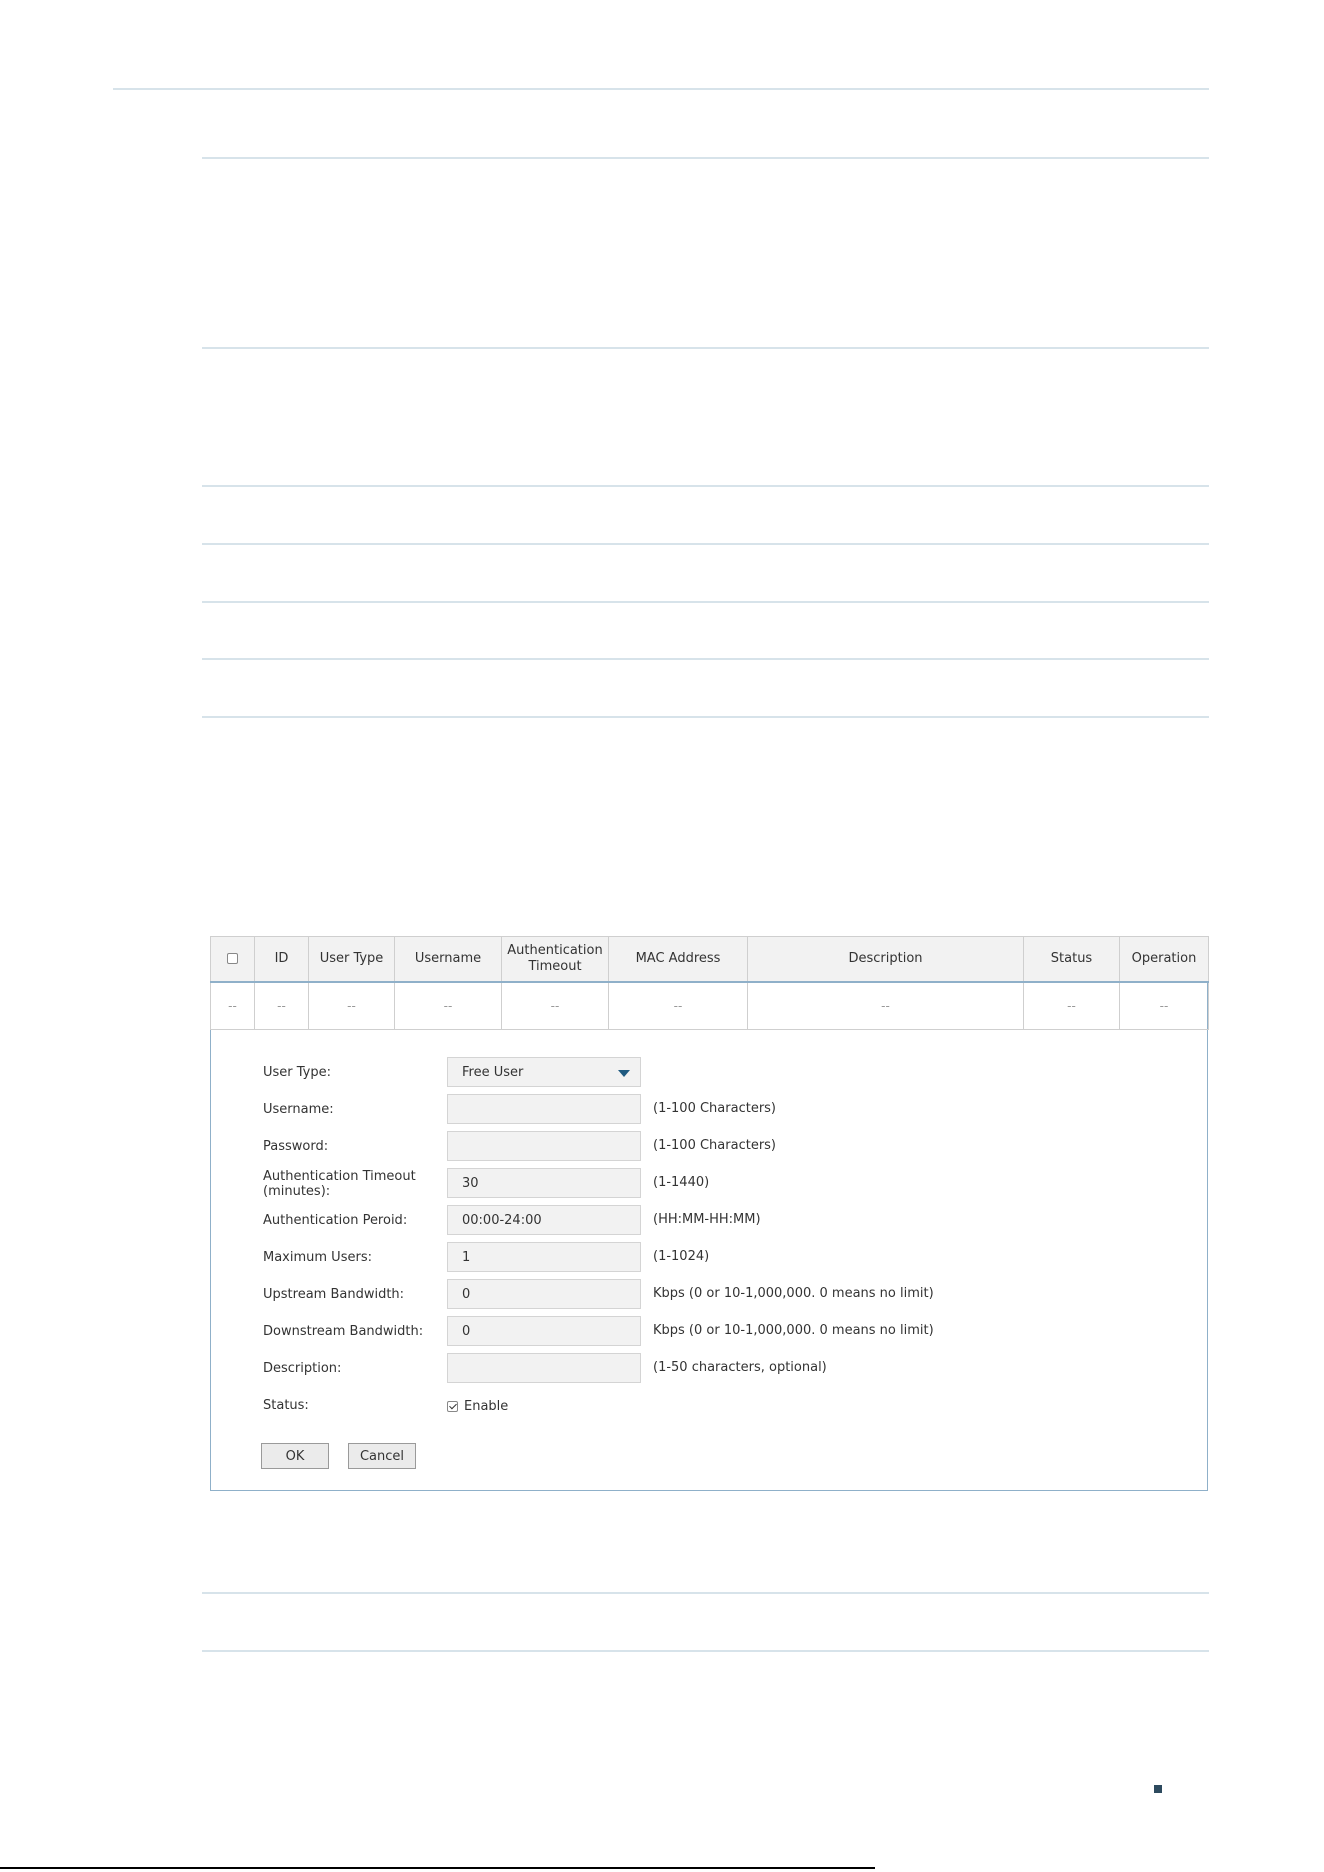 Image resolution: width=1324 pixels, height=1872 pixels. What do you see at coordinates (1158, 1789) in the screenshot?
I see `page-marker` at bounding box center [1158, 1789].